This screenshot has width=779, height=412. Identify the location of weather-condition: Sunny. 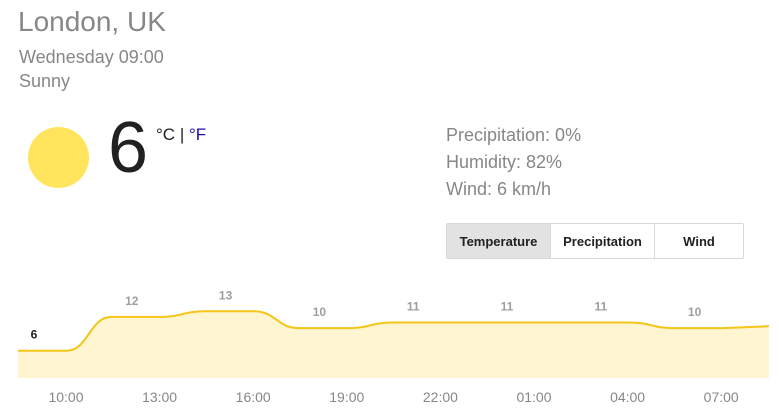
(45, 81).